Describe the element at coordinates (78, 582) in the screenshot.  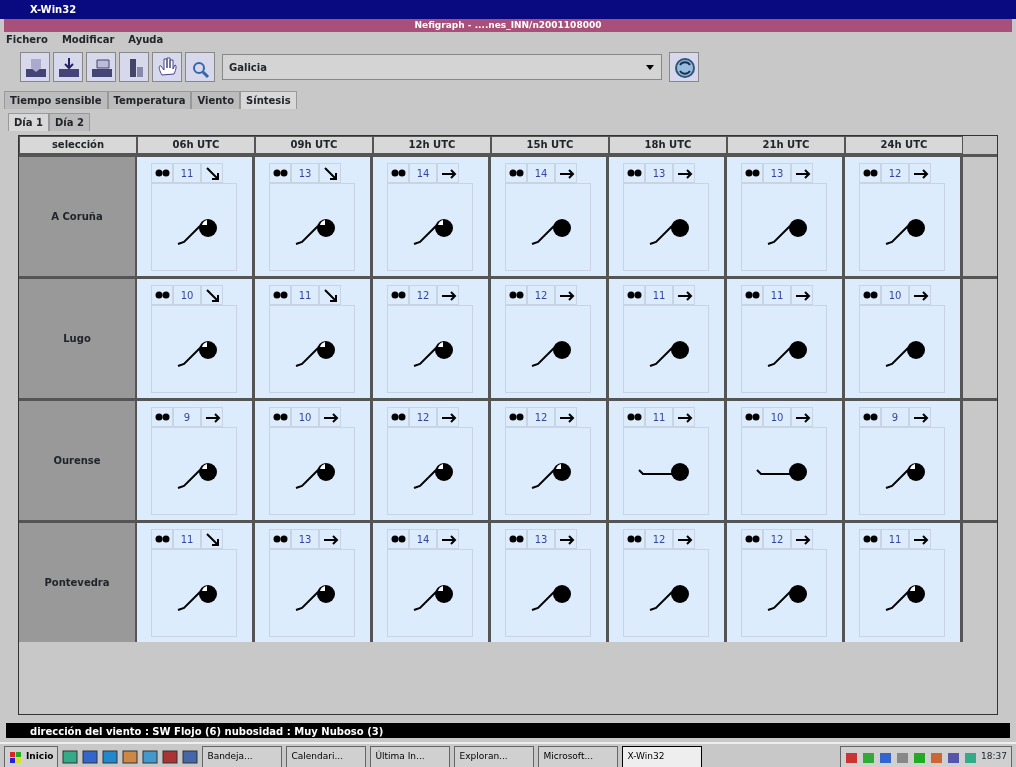
I see `row-label: Pontevedra` at that location.